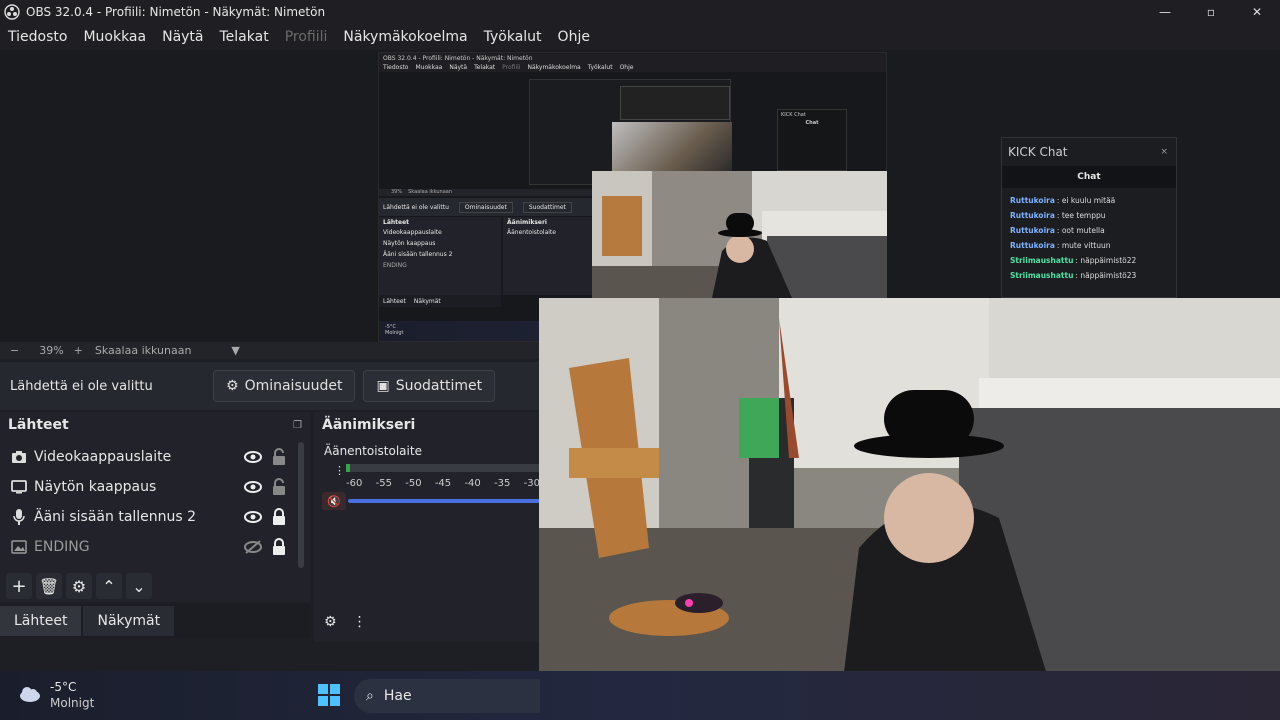 The width and height of the screenshot is (1280, 720). Describe the element at coordinates (38, 425) in the screenshot. I see `sources-title: Lähteet` at that location.